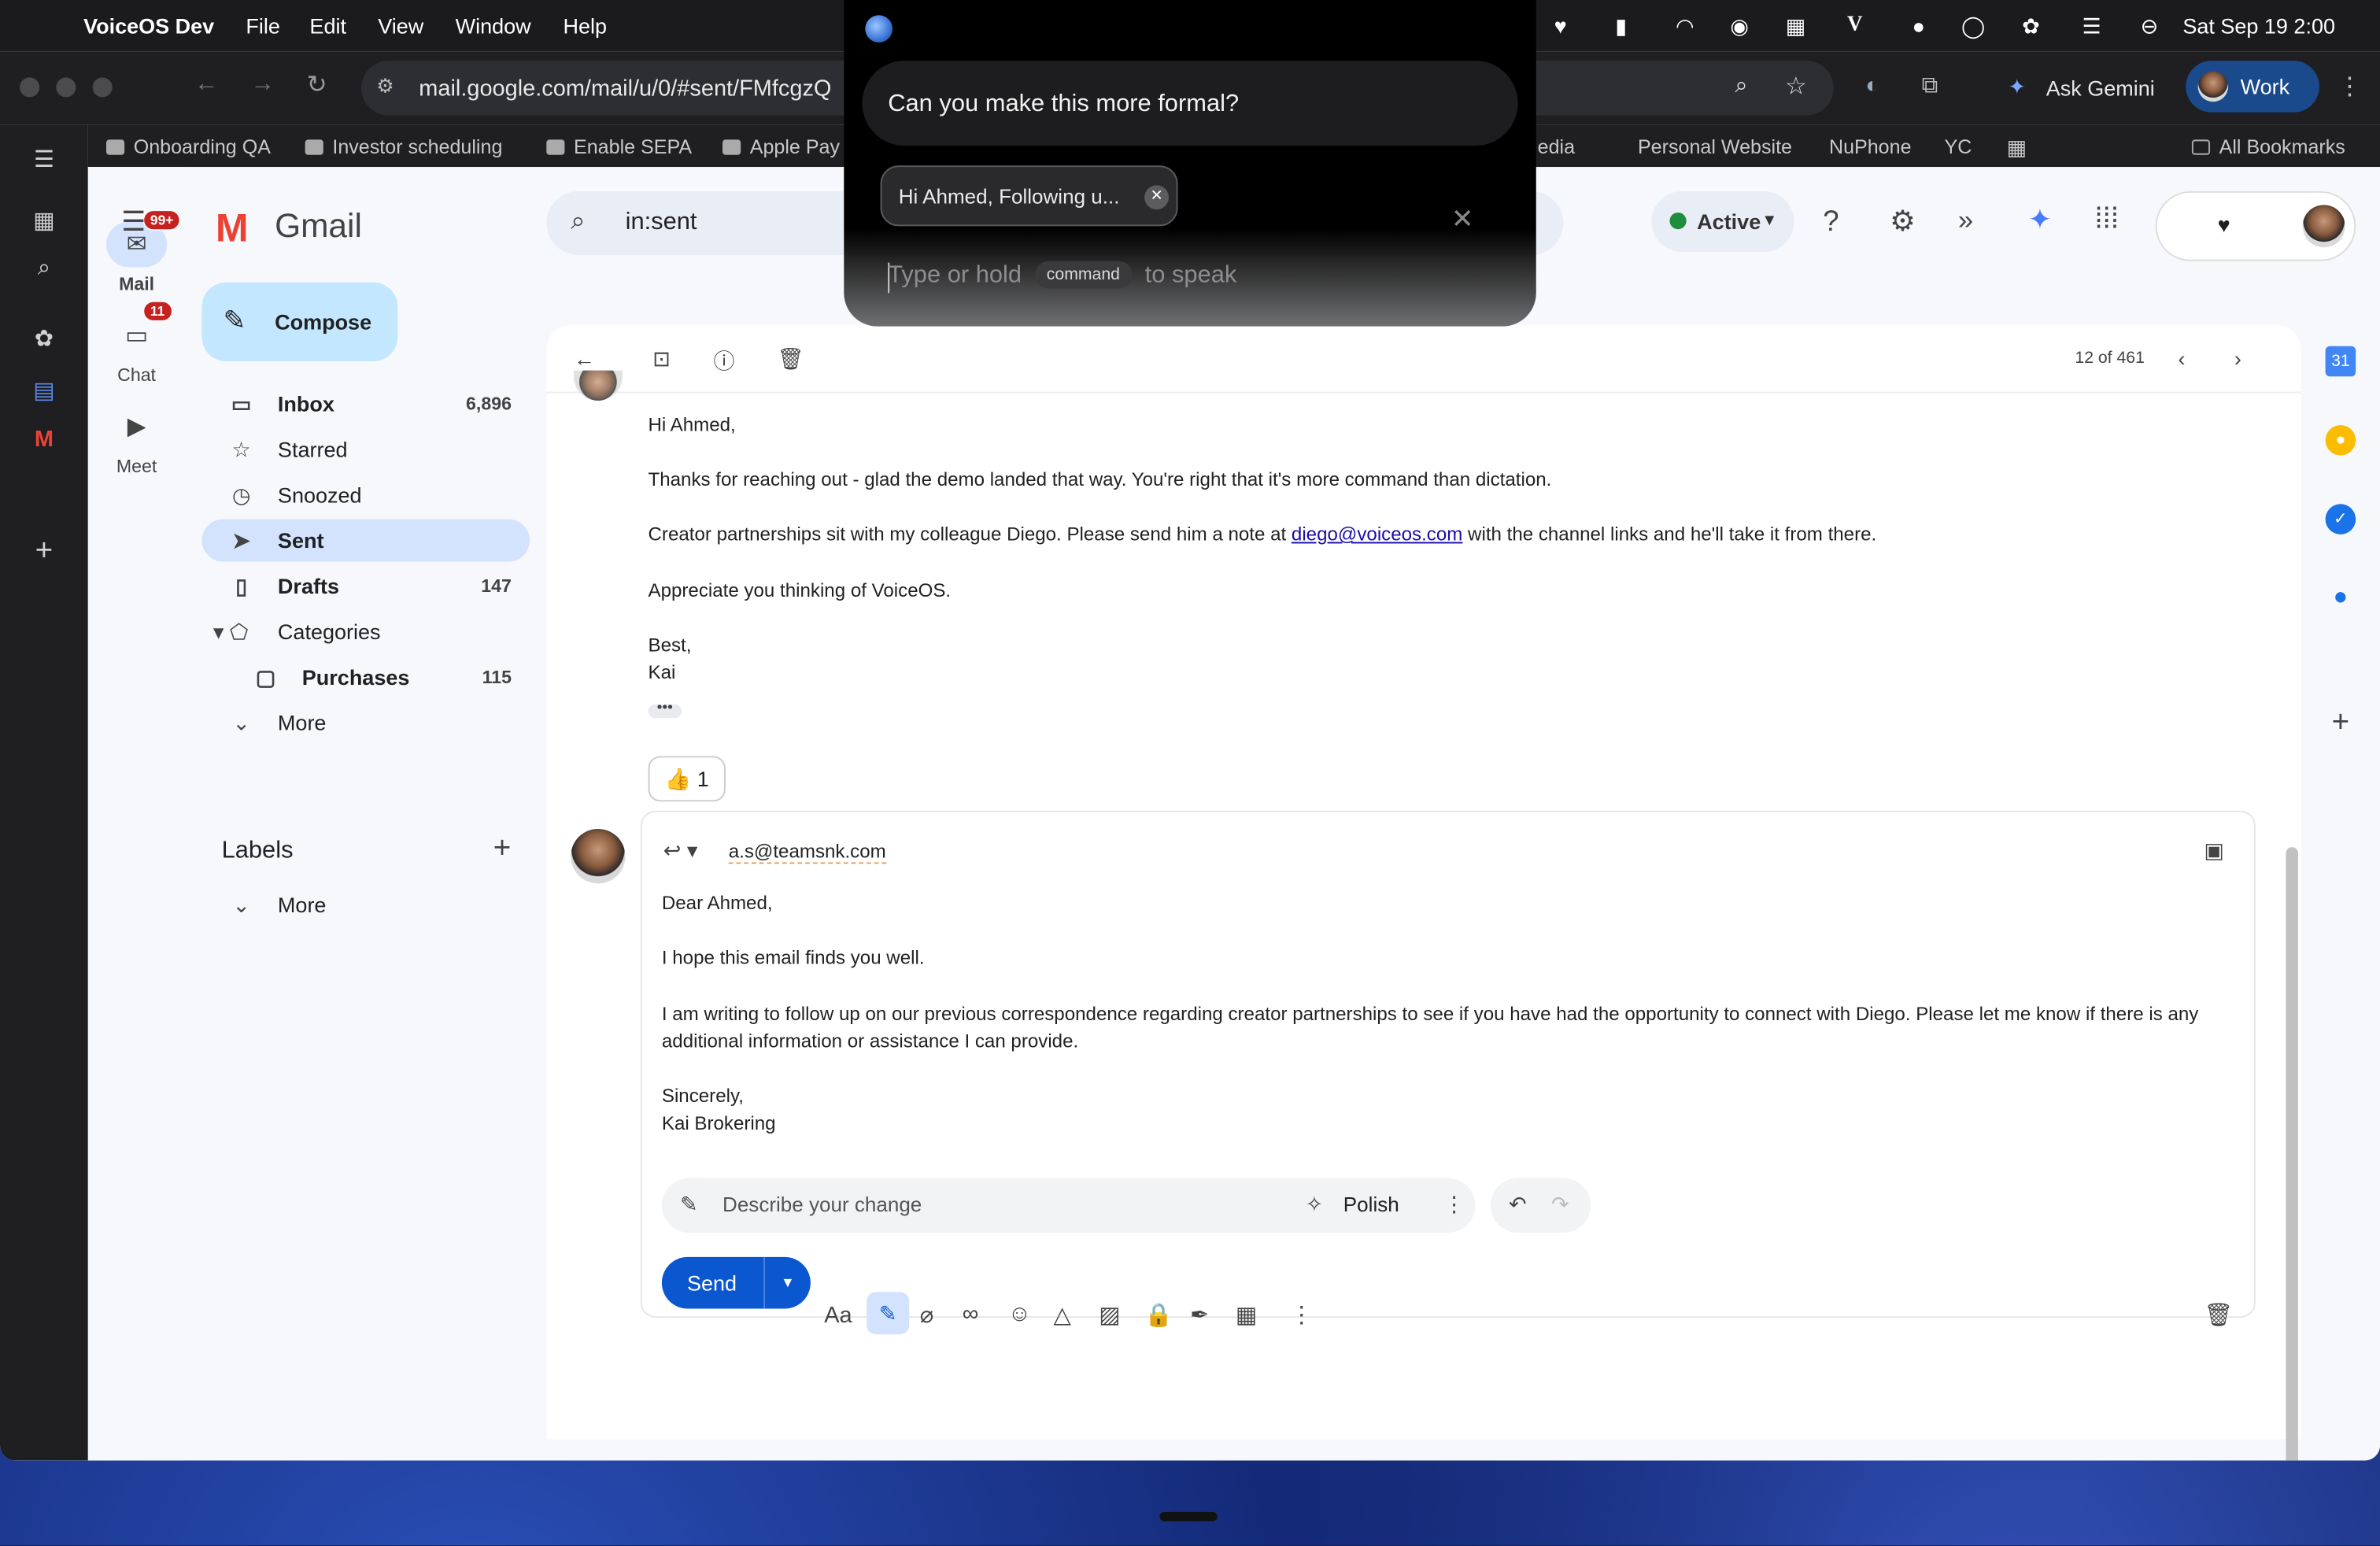 The image size is (2380, 1546). Describe the element at coordinates (2340, 361) in the screenshot. I see `calendar-icon: 31` at that location.